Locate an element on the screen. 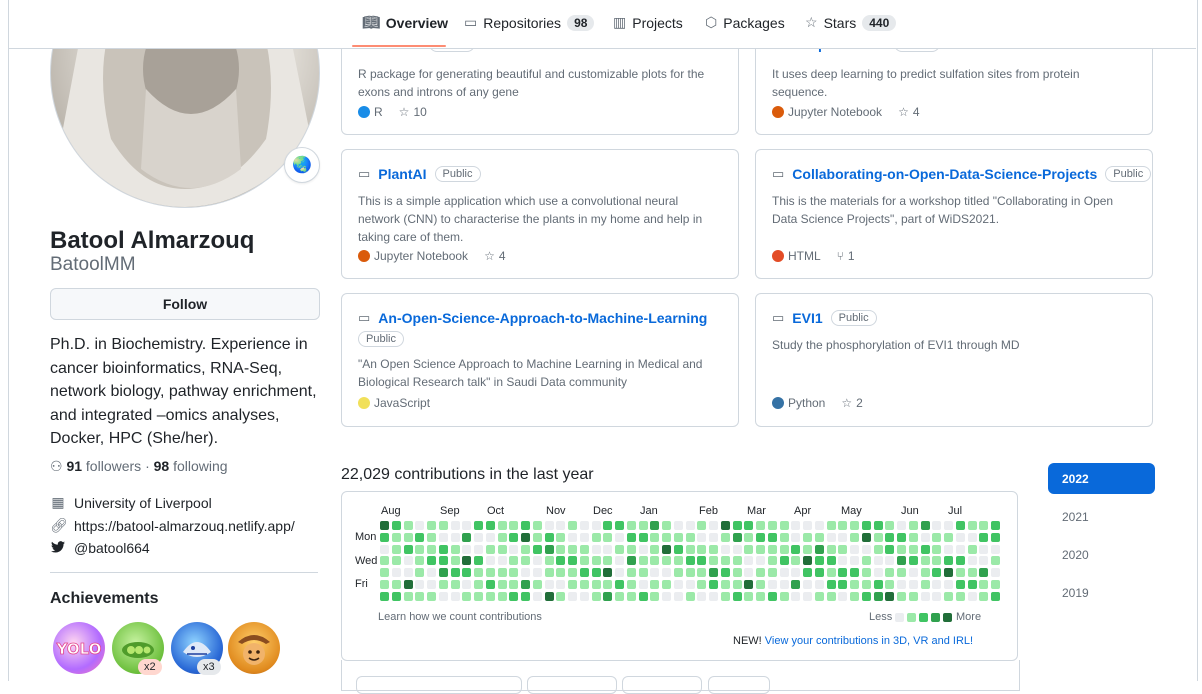 The height and width of the screenshot is (694, 1202). star-count: 10 is located at coordinates (419, 112).